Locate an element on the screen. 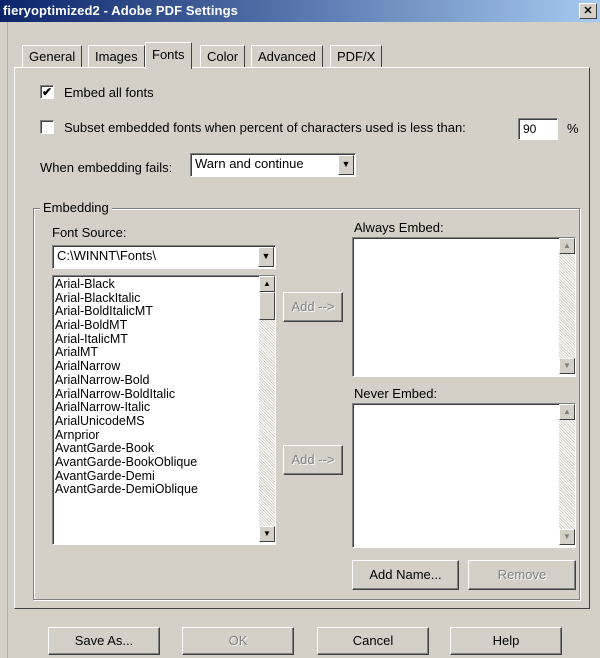  tab-label: PDF/X is located at coordinates (356, 56).